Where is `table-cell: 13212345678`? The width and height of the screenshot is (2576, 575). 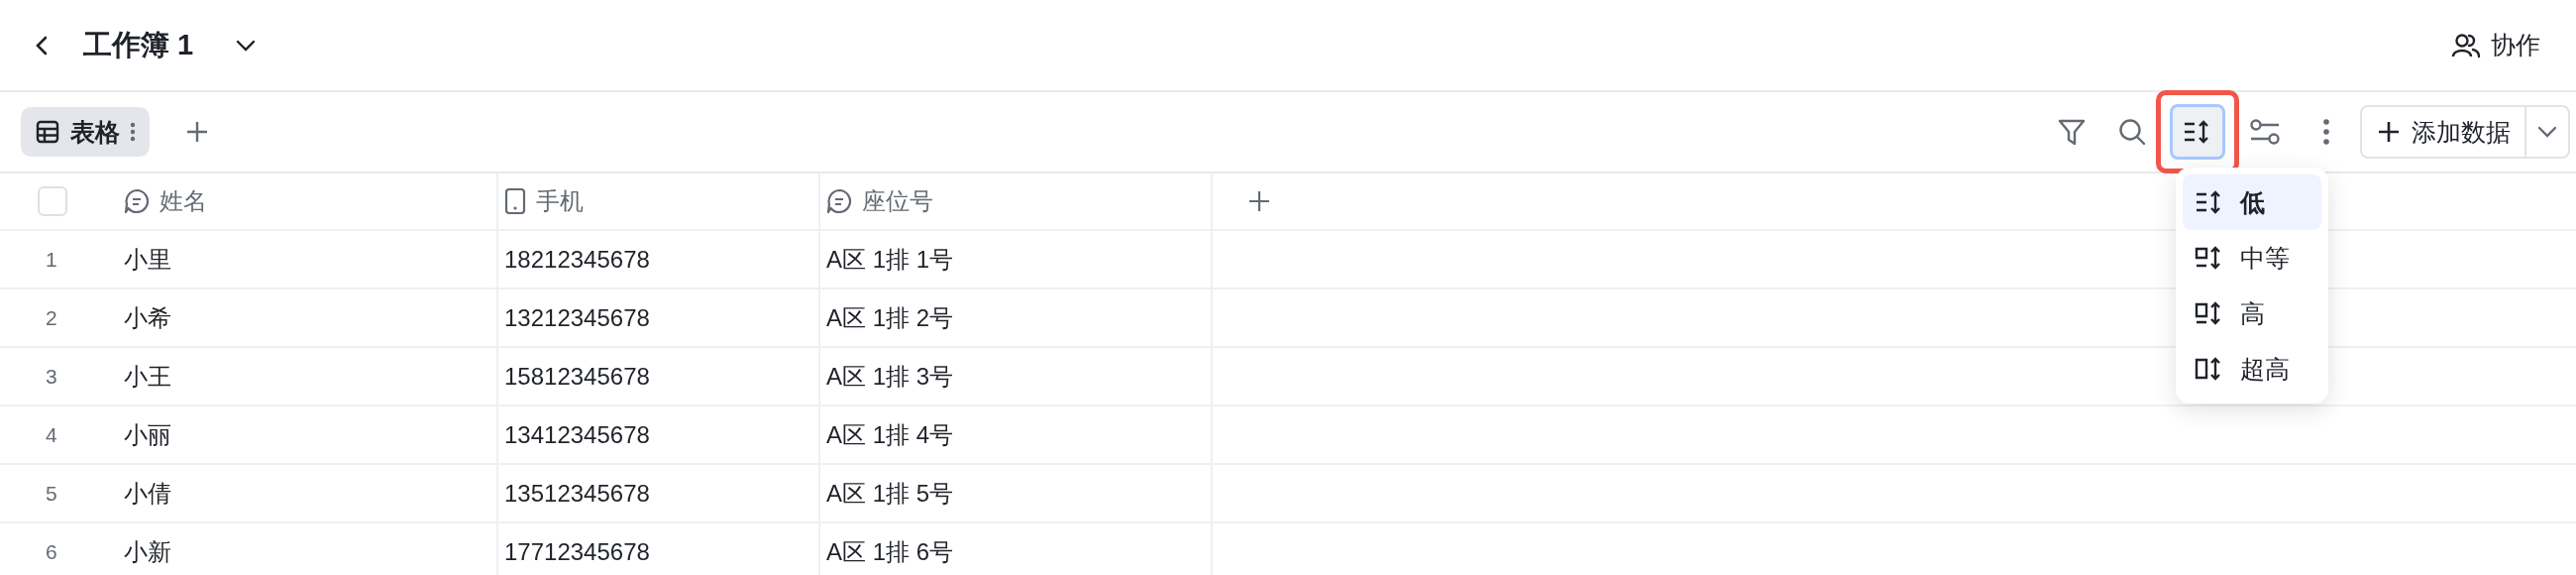 table-cell: 13212345678 is located at coordinates (659, 317).